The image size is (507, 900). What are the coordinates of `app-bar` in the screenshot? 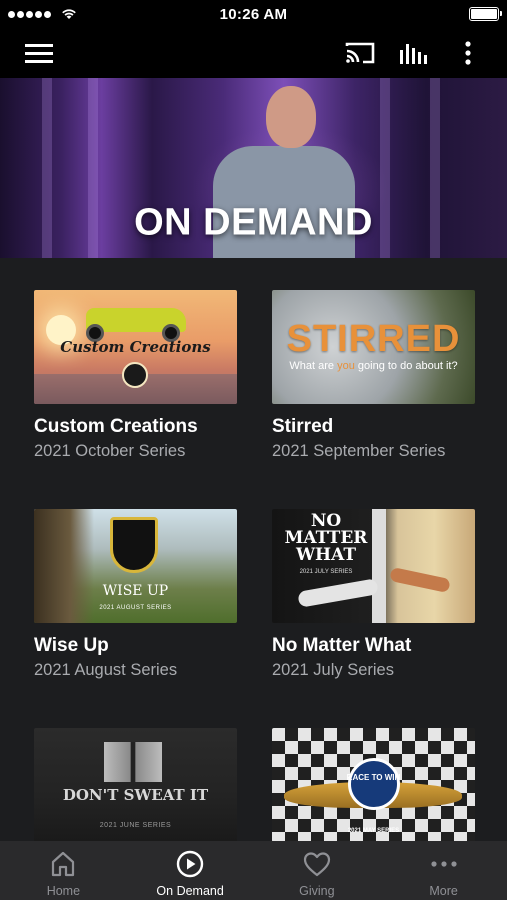 It's located at (253, 53).